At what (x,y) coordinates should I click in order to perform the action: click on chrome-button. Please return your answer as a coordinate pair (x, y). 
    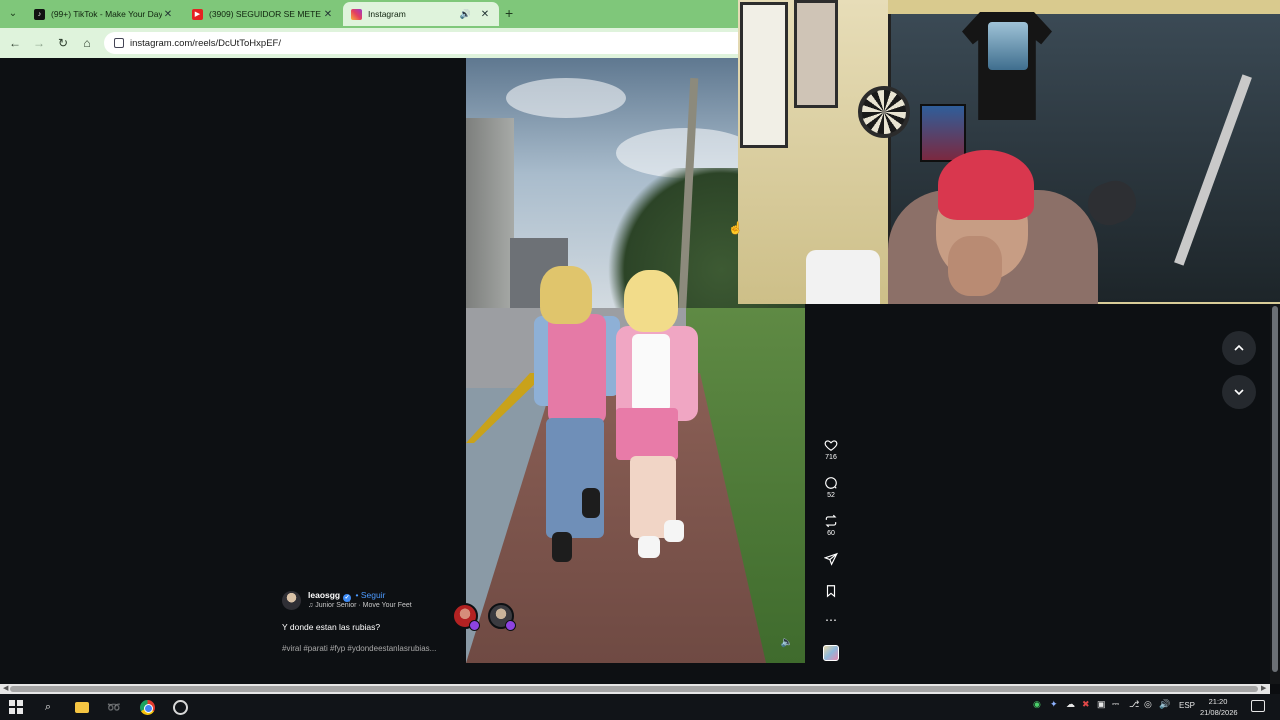
    Looking at the image, I should click on (147, 707).